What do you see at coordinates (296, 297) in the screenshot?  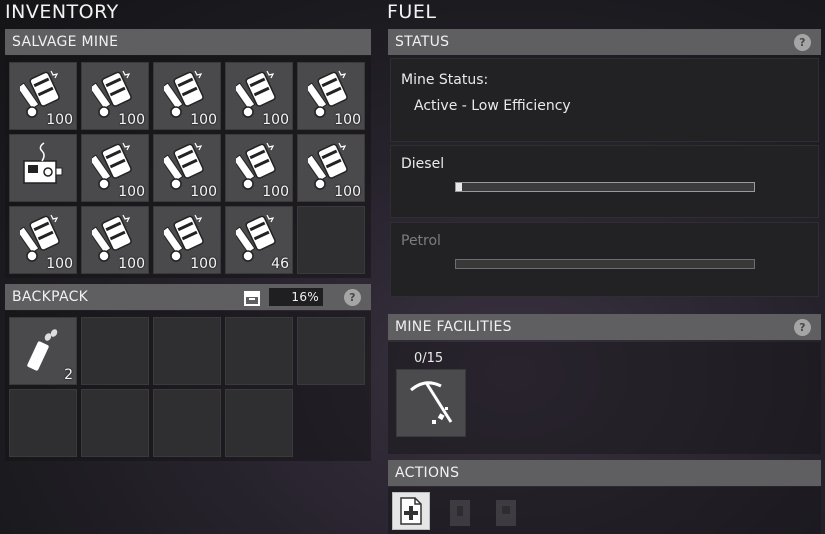 I see `backpack-capacity: 16%` at bounding box center [296, 297].